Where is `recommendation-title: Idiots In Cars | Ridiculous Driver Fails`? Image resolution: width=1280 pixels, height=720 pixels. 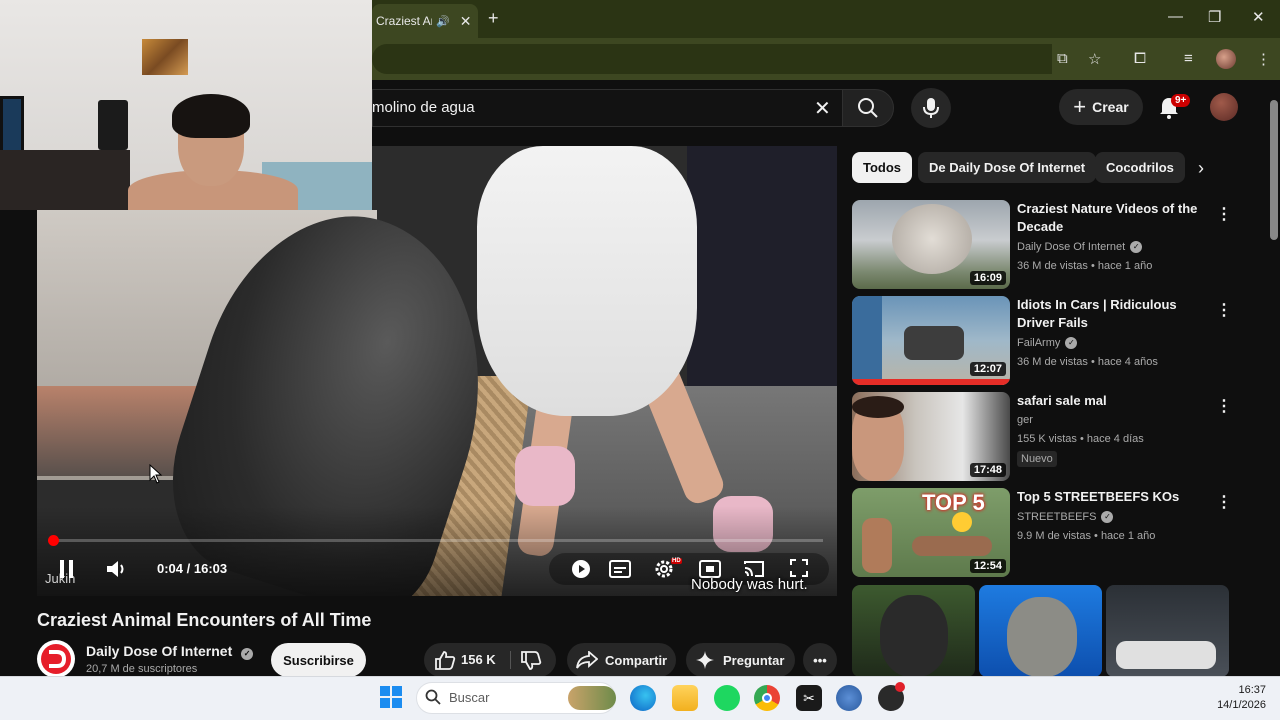 recommendation-title: Idiots In Cars | Ridiculous Driver Fails is located at coordinates (1114, 314).